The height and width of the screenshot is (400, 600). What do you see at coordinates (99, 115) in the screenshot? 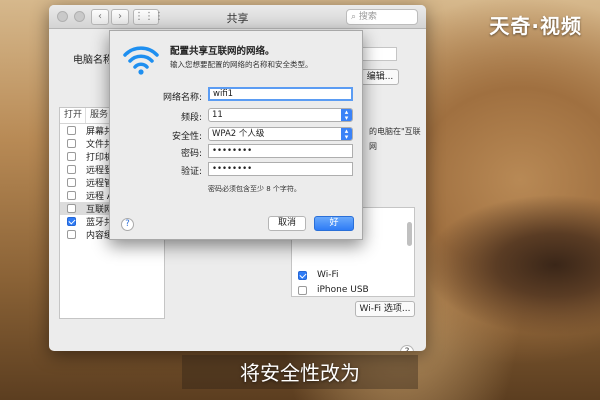
I see `column-header-service: 服务` at bounding box center [99, 115].